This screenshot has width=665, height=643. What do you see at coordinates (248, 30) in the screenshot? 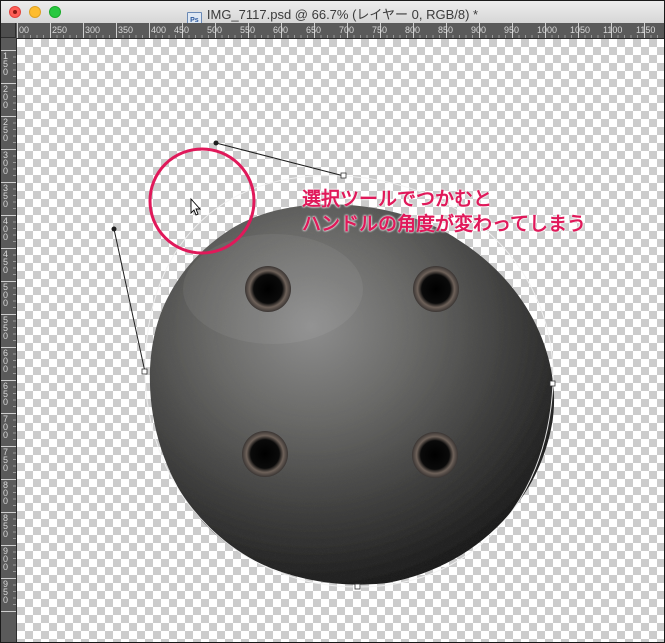
I see `ruler-top-label: 550` at bounding box center [248, 30].